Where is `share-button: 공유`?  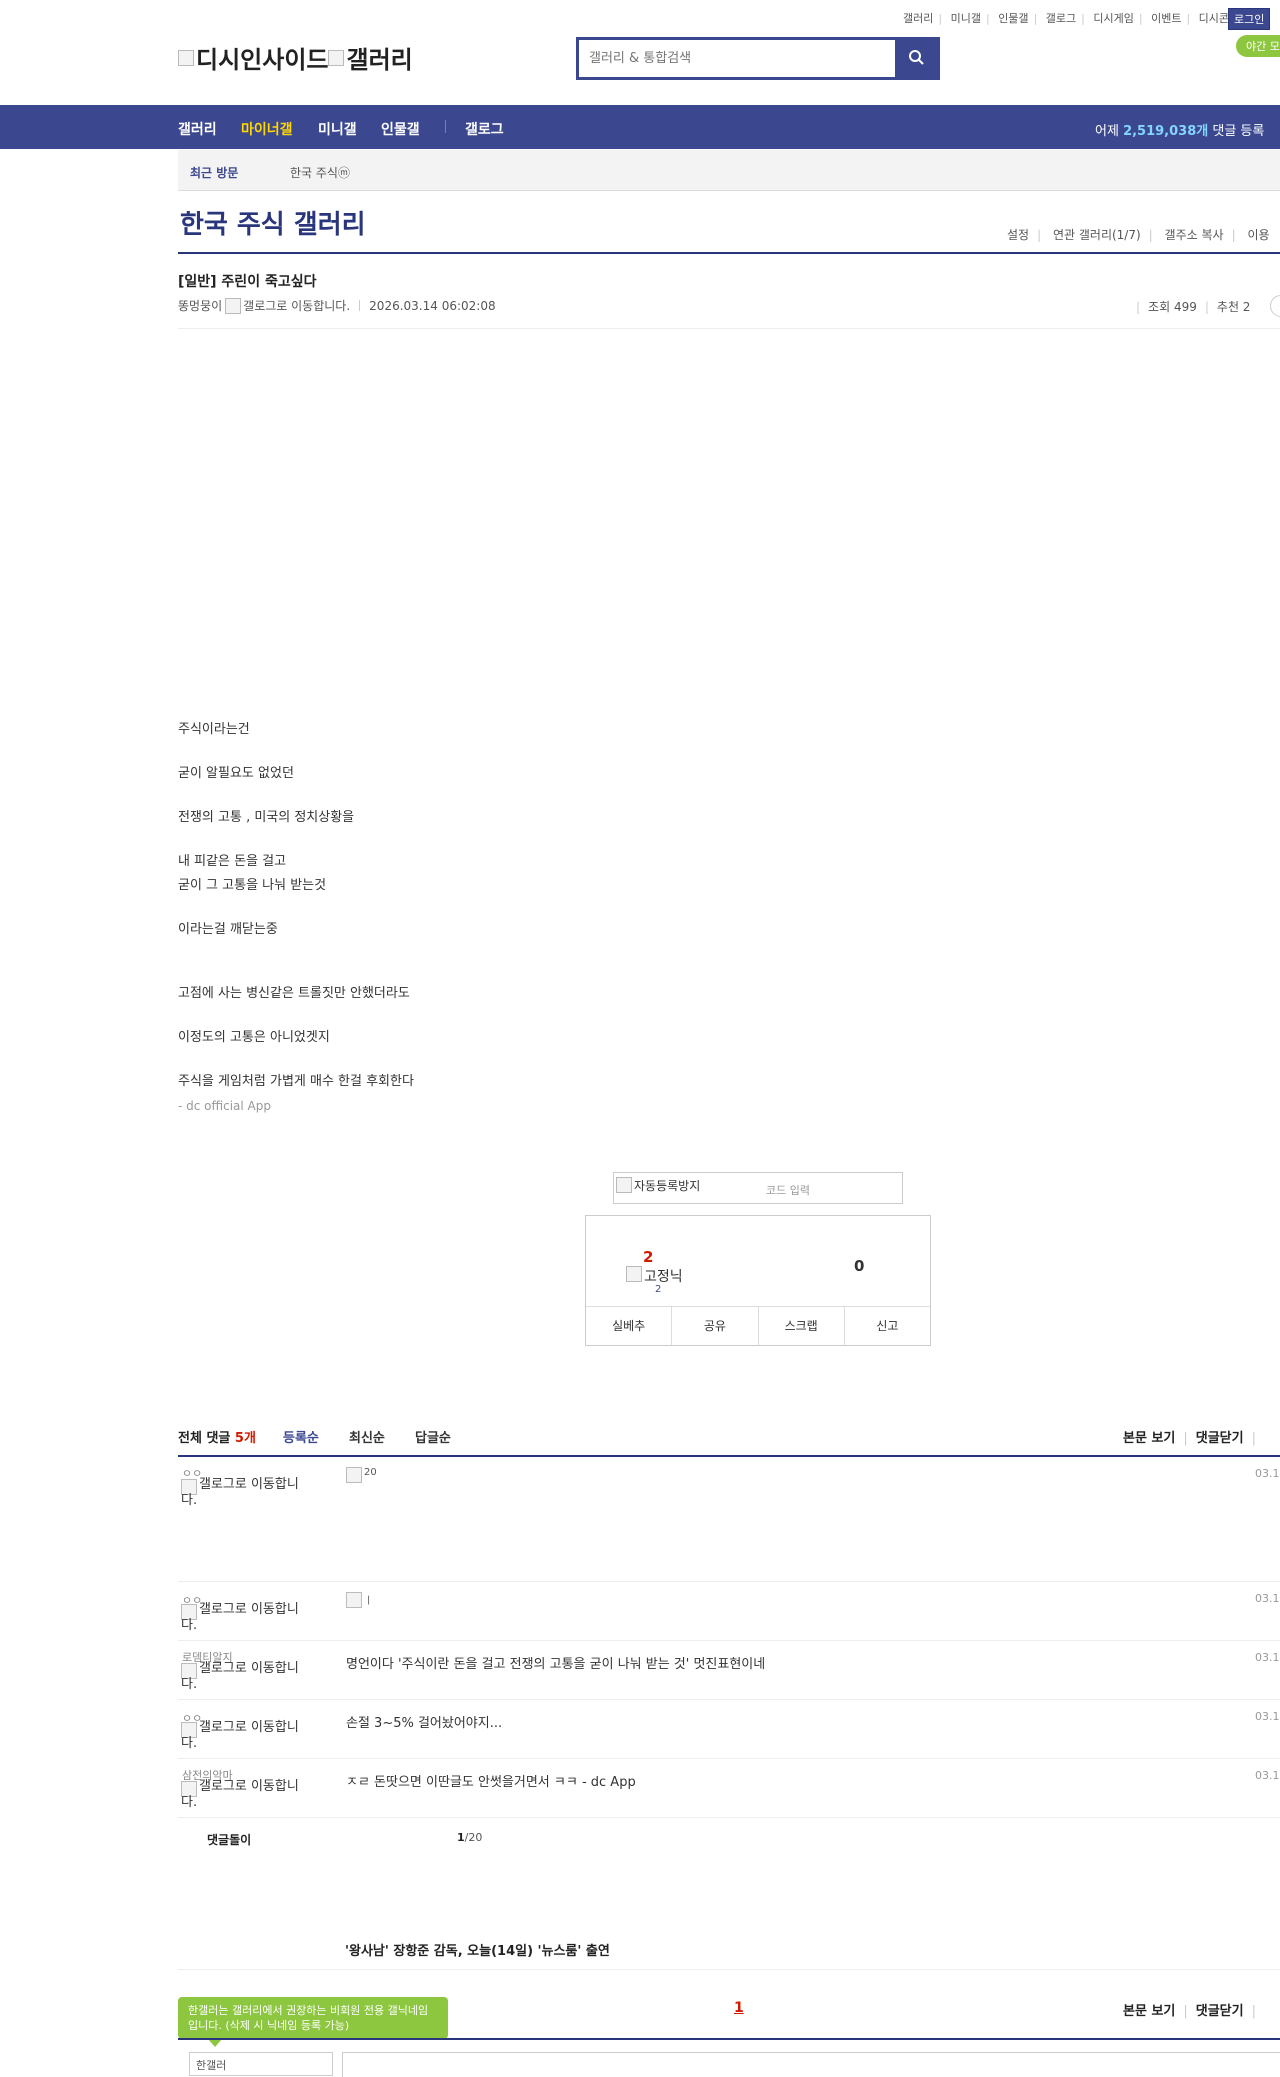
share-button: 공유 is located at coordinates (715, 1326).